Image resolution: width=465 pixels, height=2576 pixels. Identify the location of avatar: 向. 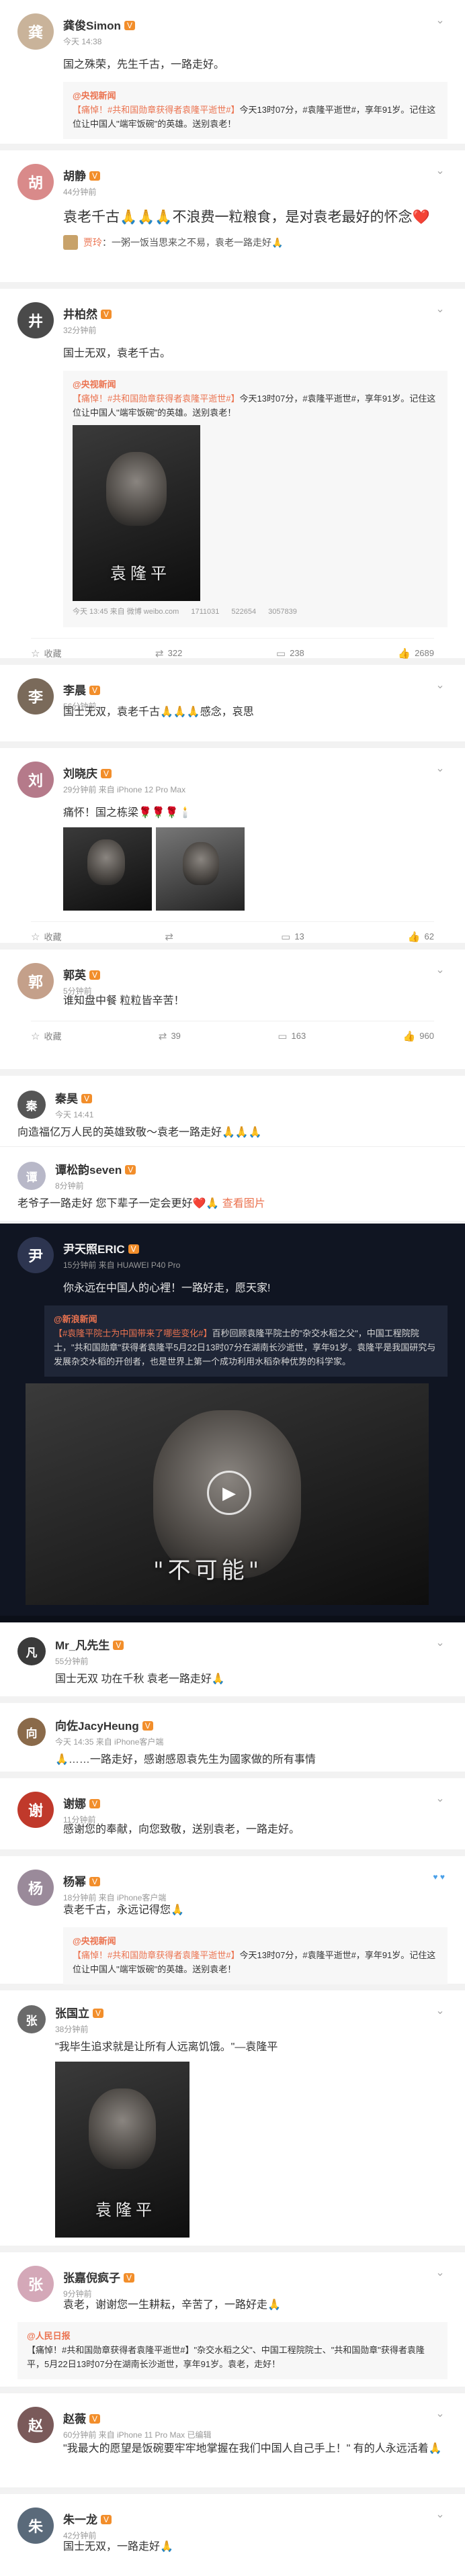
(31, 1732).